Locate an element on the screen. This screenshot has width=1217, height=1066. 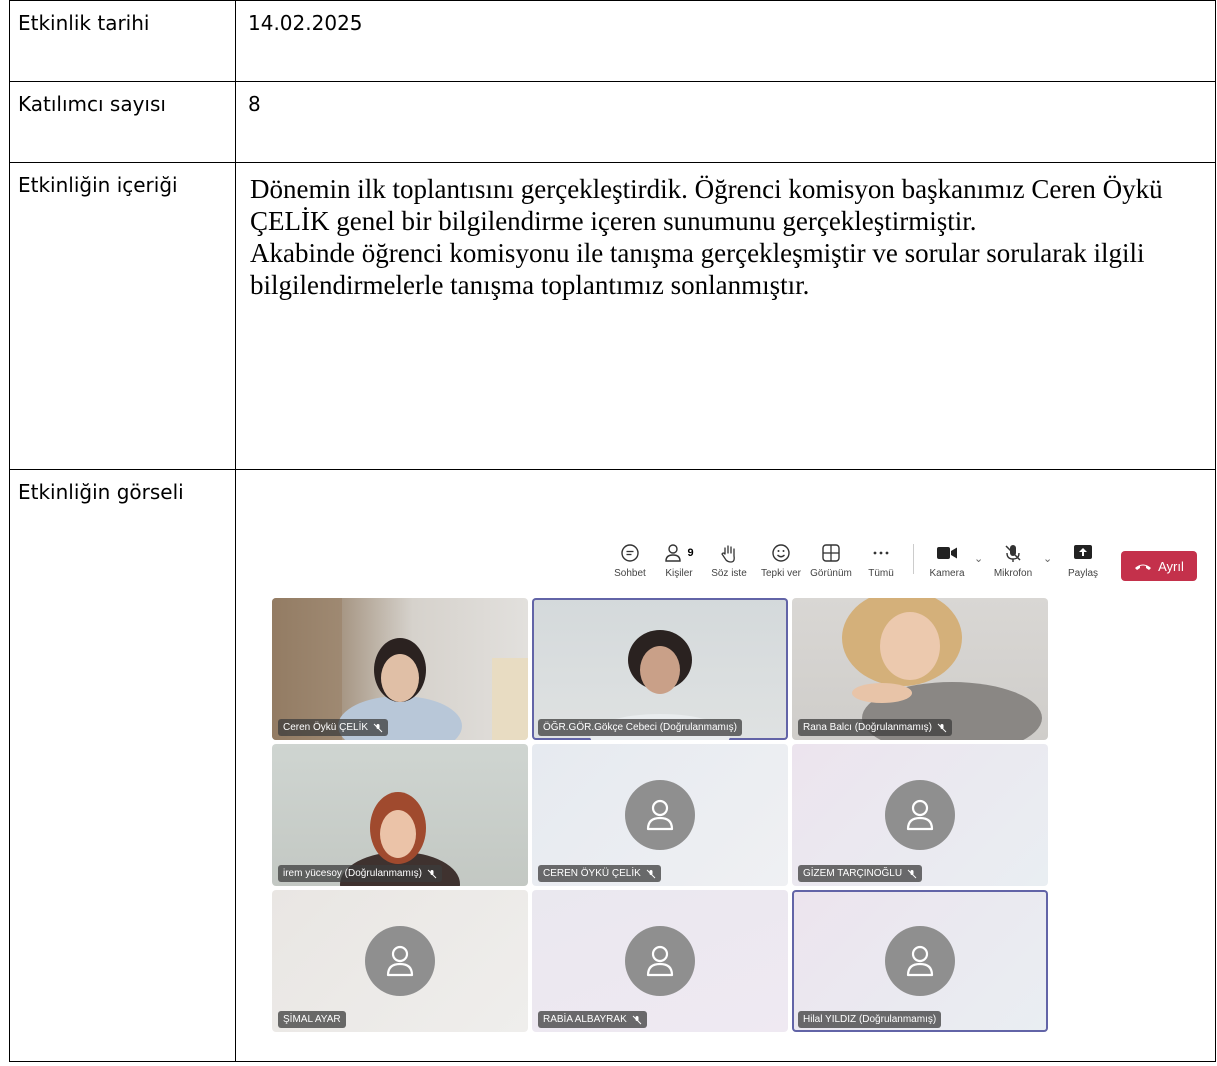
participant-tile: CEREN ÖYKÜ ÇELİK is located at coordinates (660, 815).